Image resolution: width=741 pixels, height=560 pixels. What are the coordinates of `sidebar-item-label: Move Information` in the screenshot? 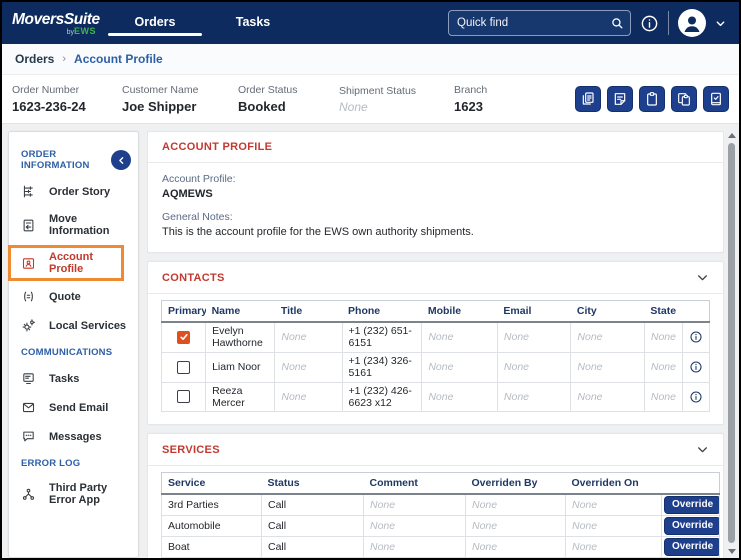 It's located at (79, 225).